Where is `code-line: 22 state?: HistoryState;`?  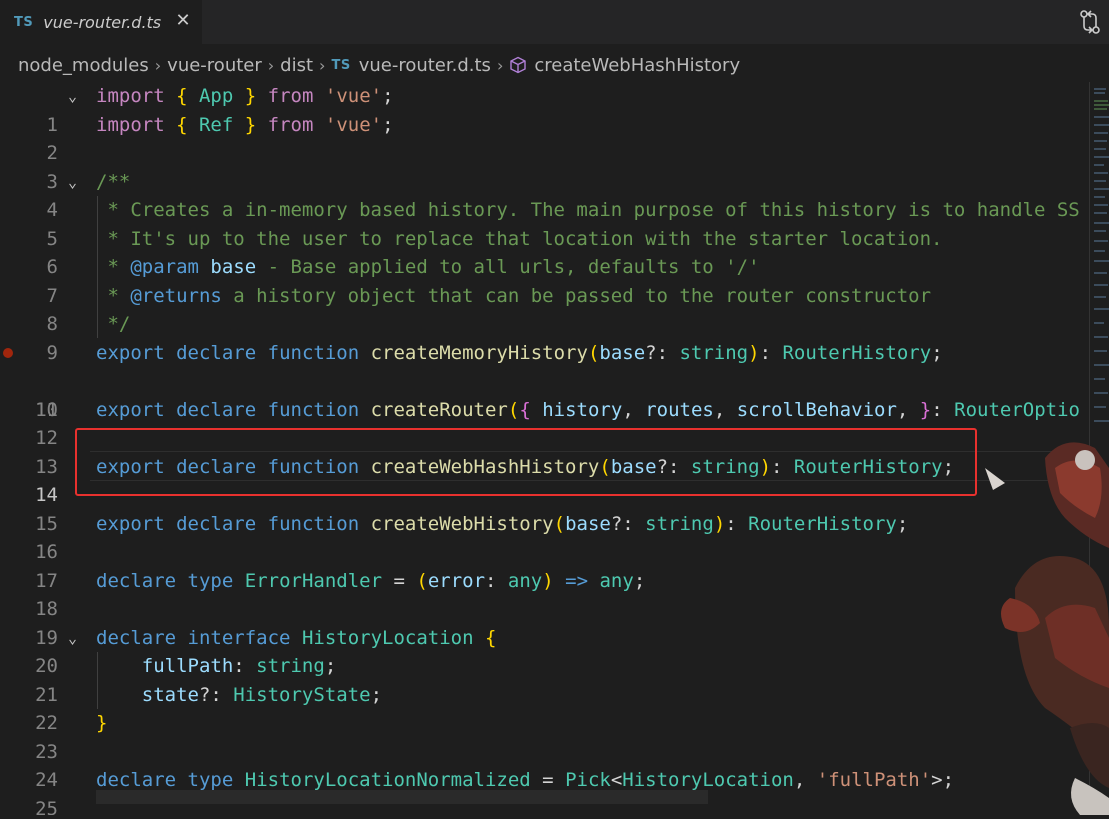 code-line: 22 state?: HistoryState; is located at coordinates (544, 708).